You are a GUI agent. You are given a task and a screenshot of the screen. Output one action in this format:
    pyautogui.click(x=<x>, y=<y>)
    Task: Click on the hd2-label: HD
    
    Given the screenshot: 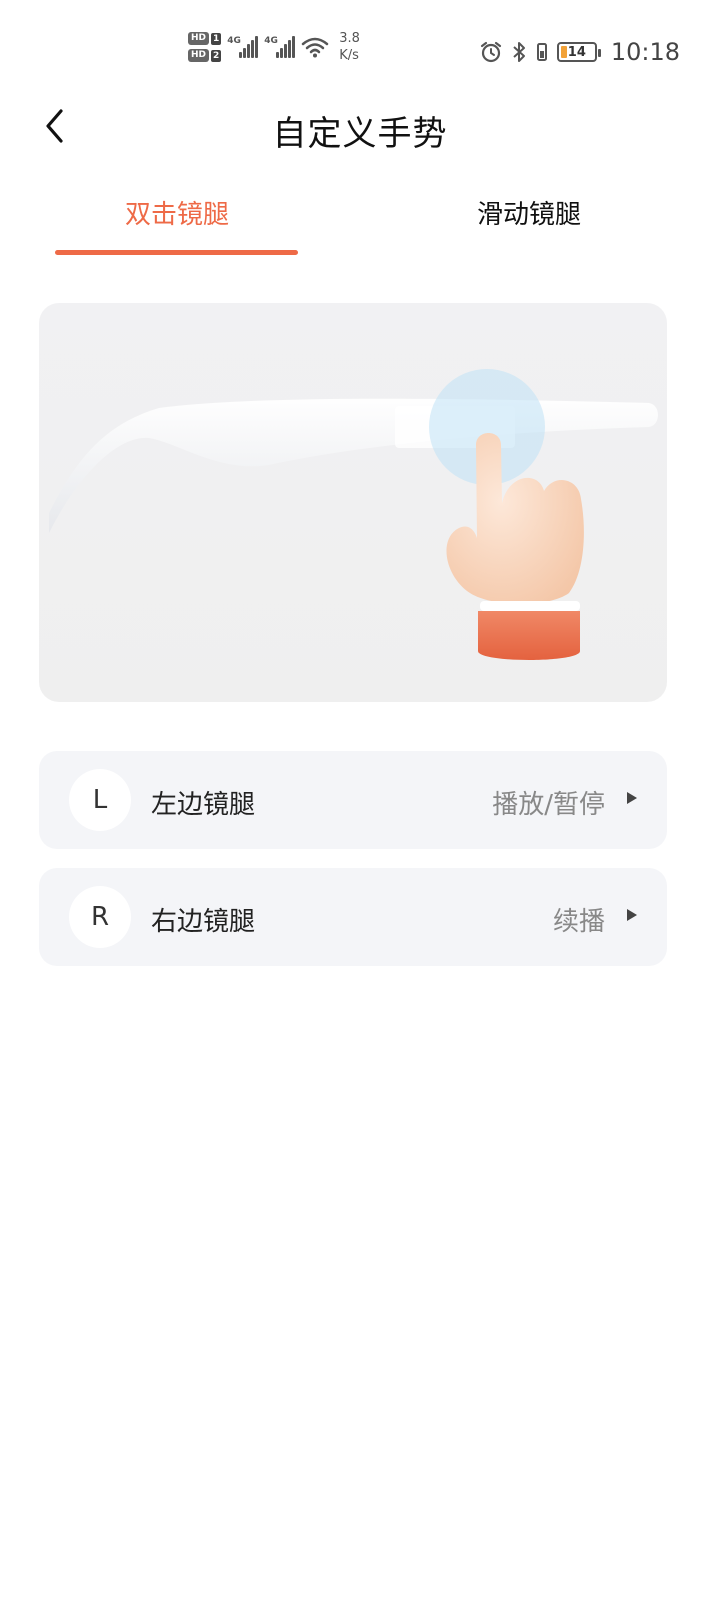 What is the action you would take?
    pyautogui.click(x=199, y=55)
    